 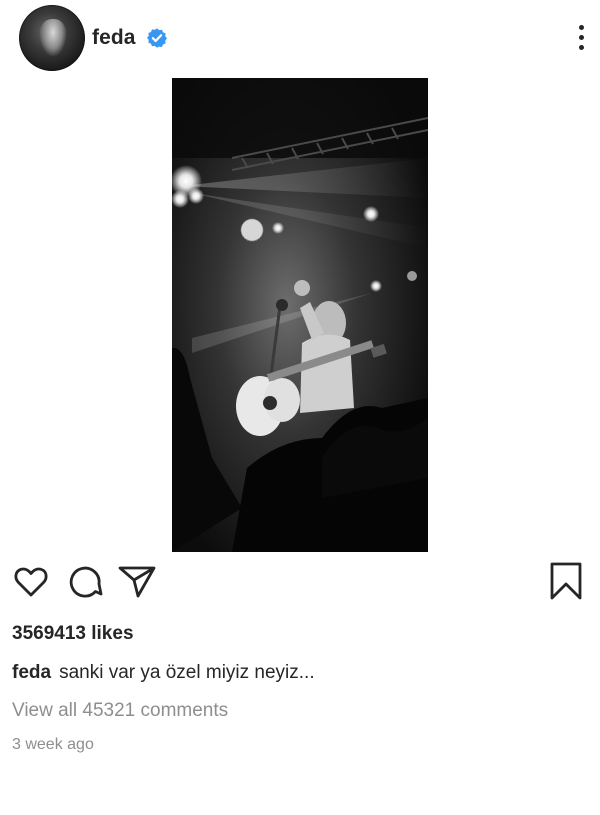 What do you see at coordinates (300, 585) in the screenshot?
I see `post-actions` at bounding box center [300, 585].